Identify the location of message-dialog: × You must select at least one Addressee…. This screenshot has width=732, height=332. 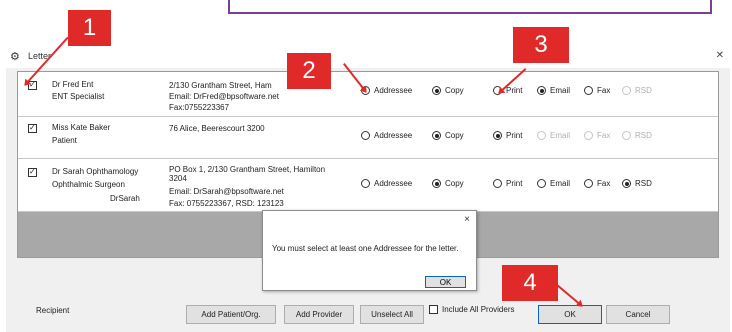
(369, 250).